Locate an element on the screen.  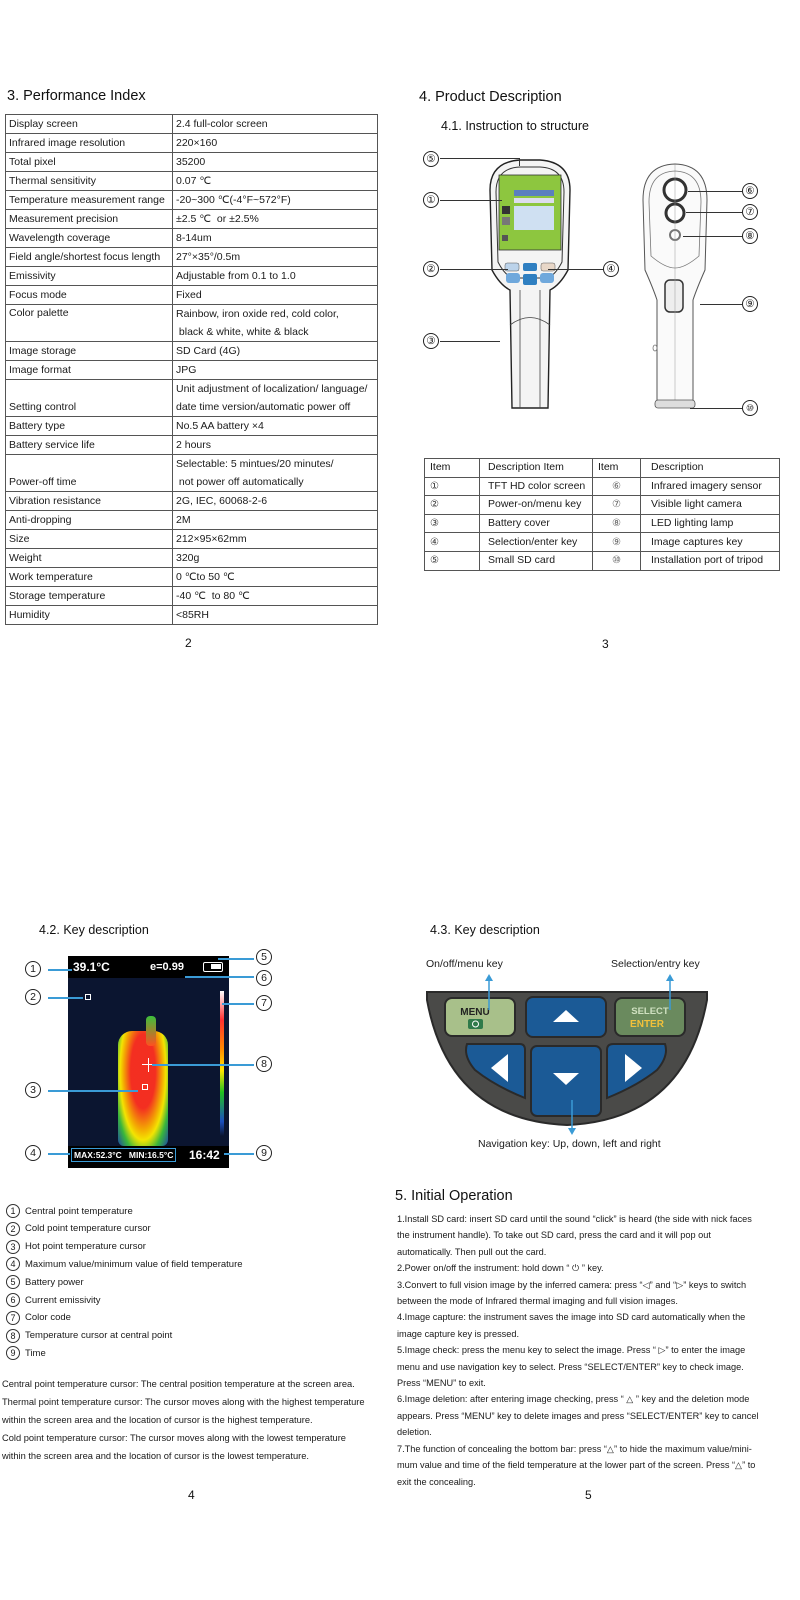
device-back-illustration is located at coordinates (675, 286).